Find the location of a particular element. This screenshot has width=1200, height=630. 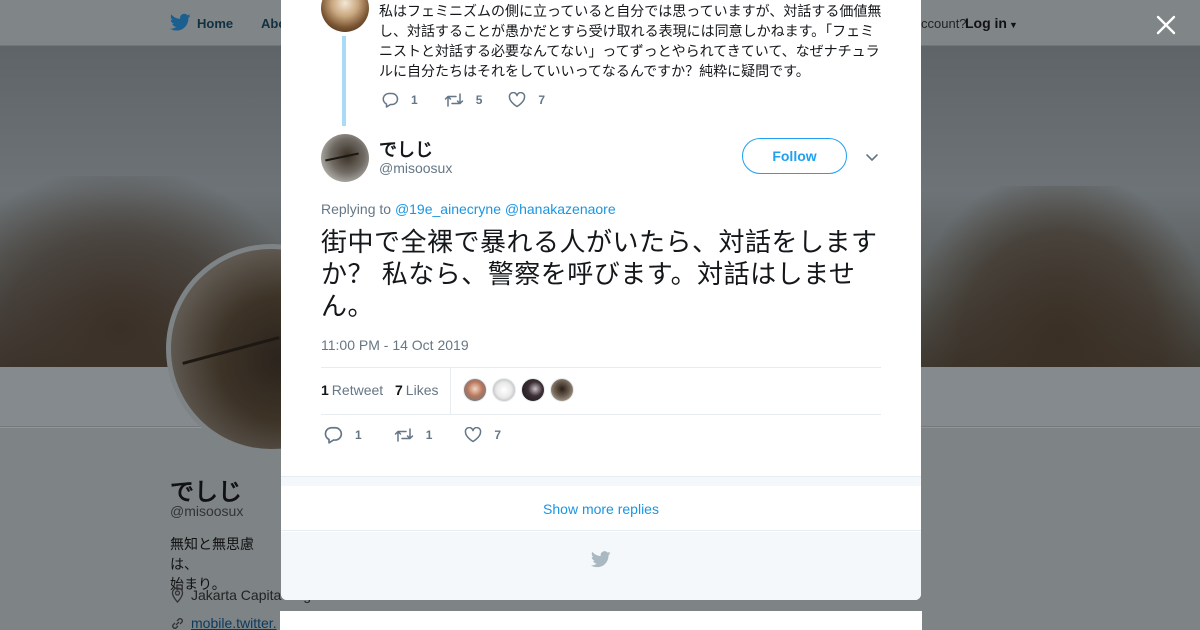

retweet-count: 5 is located at coordinates (479, 100).